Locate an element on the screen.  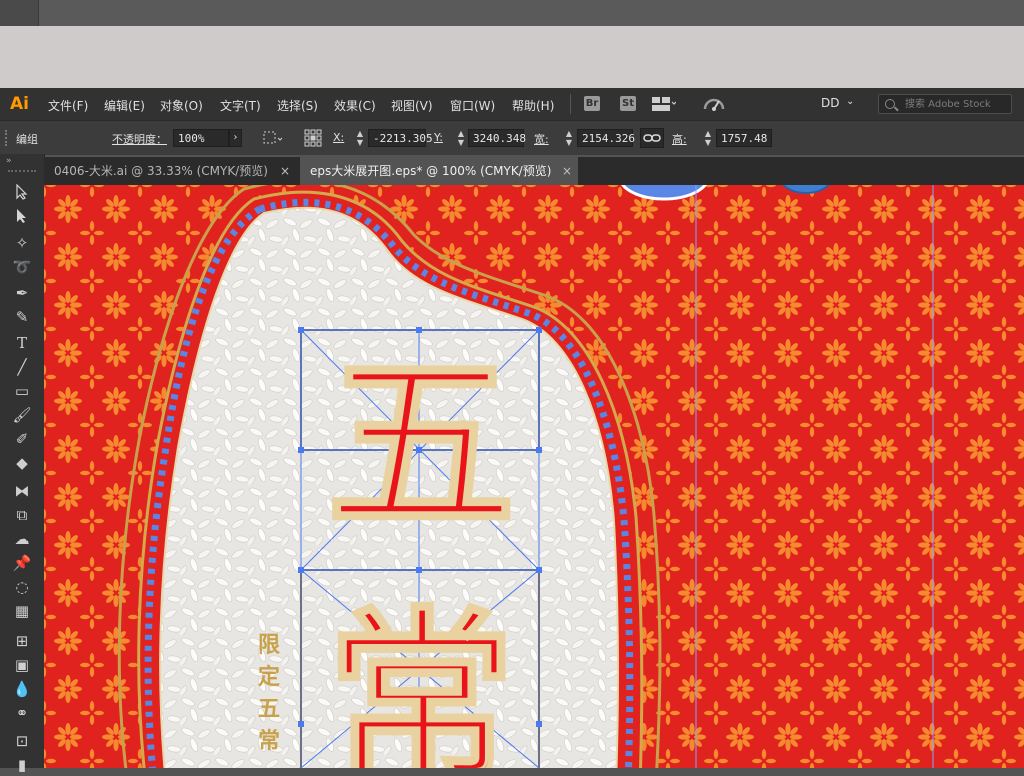
y-stepper-icon: ▲ ▼ is located at coordinates (461, 138).